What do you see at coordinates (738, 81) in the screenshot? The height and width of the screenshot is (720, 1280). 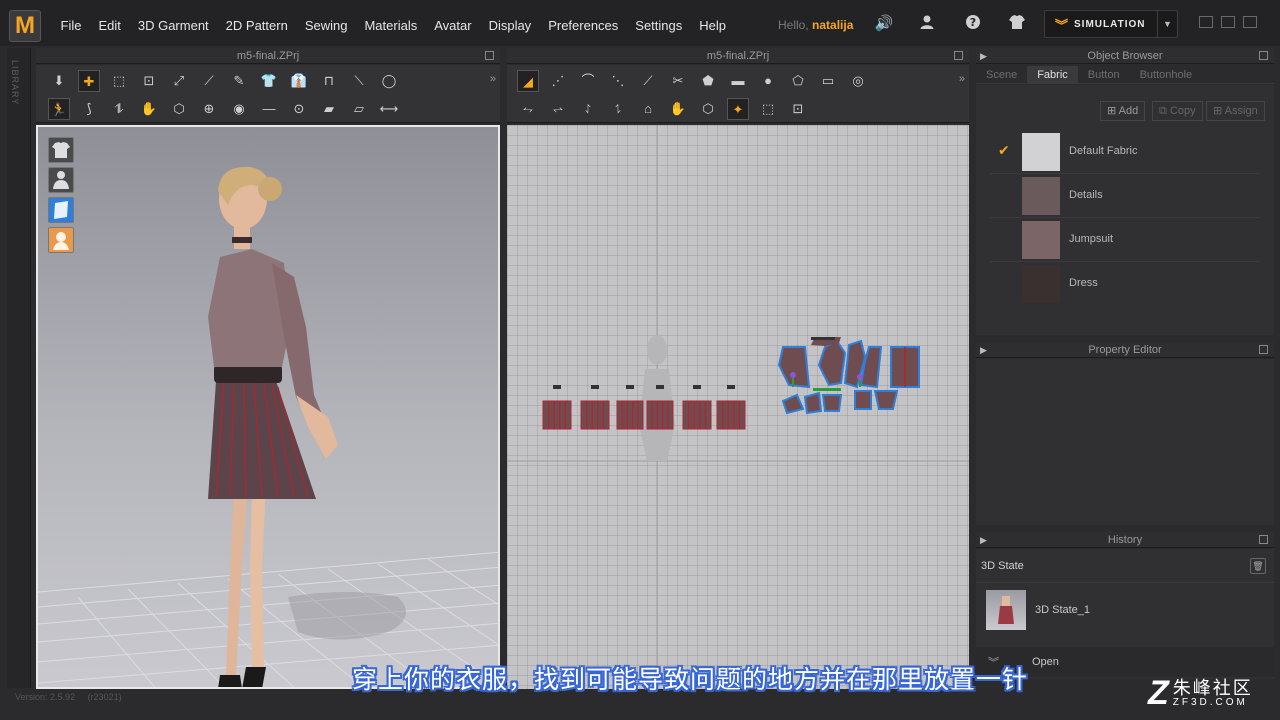 I see `rectangle-icon: ▬` at bounding box center [738, 81].